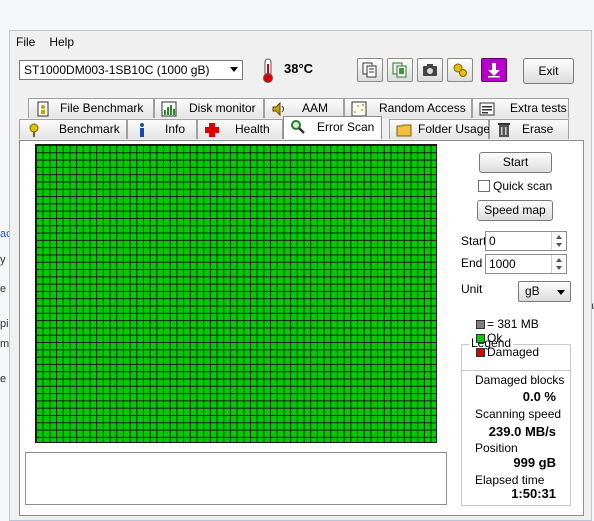  I want to click on save-download-button, so click(494, 70).